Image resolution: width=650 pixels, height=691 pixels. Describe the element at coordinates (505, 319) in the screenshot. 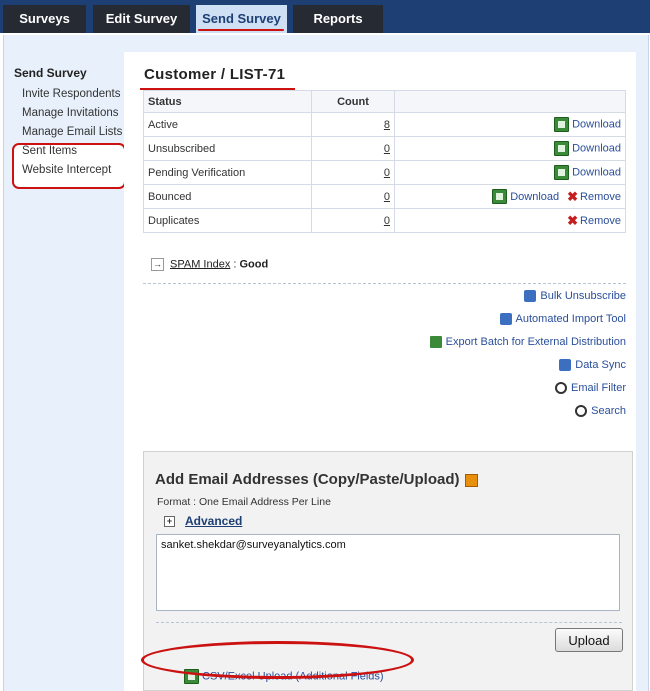

I see `import-tool-icon` at that location.